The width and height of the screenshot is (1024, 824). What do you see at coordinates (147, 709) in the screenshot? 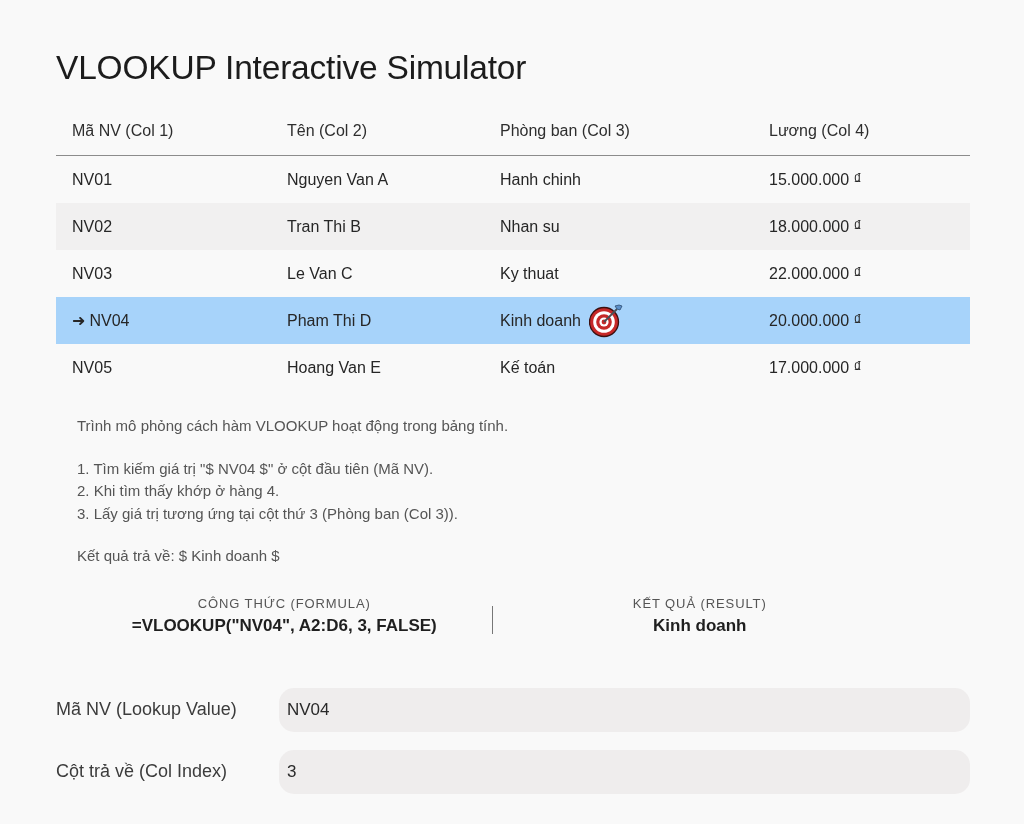
I see `field-label: Mã NV (Lookup Value)` at bounding box center [147, 709].